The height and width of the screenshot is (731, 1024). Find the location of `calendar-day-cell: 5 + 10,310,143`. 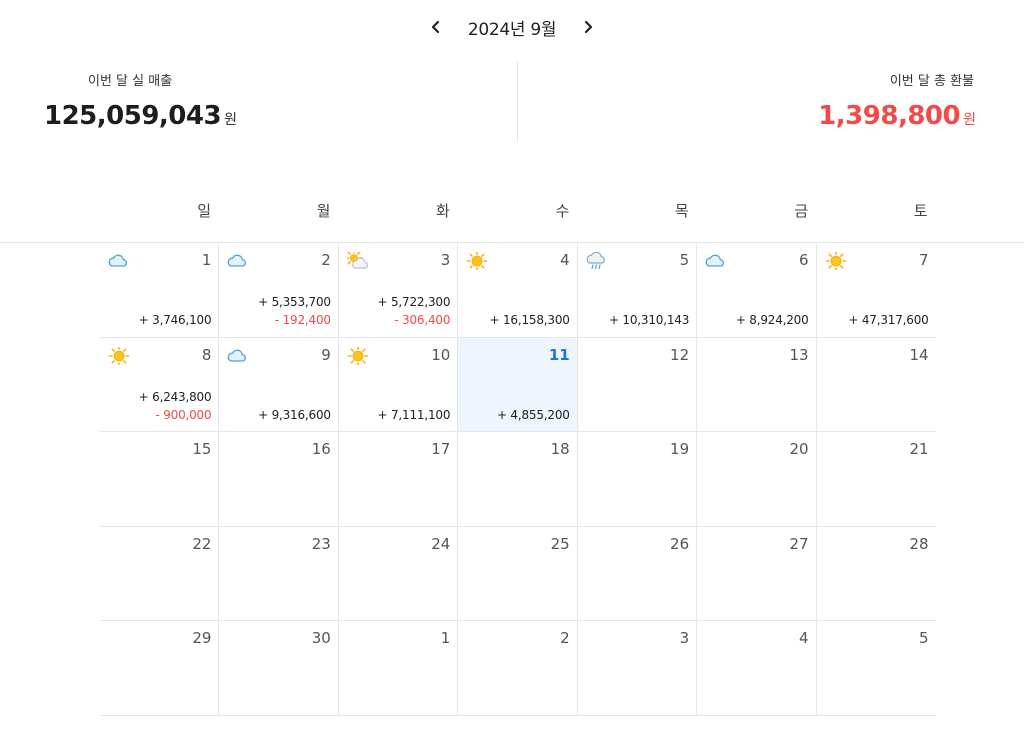

calendar-day-cell: 5 + 10,310,143 is located at coordinates (637, 290).